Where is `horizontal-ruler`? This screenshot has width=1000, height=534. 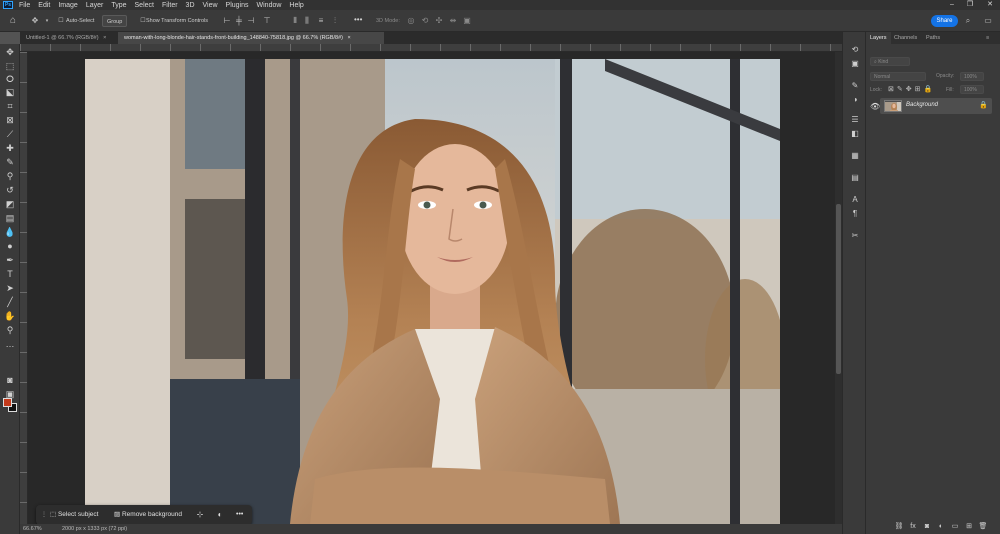
horizontal-ruler is located at coordinates (431, 48).